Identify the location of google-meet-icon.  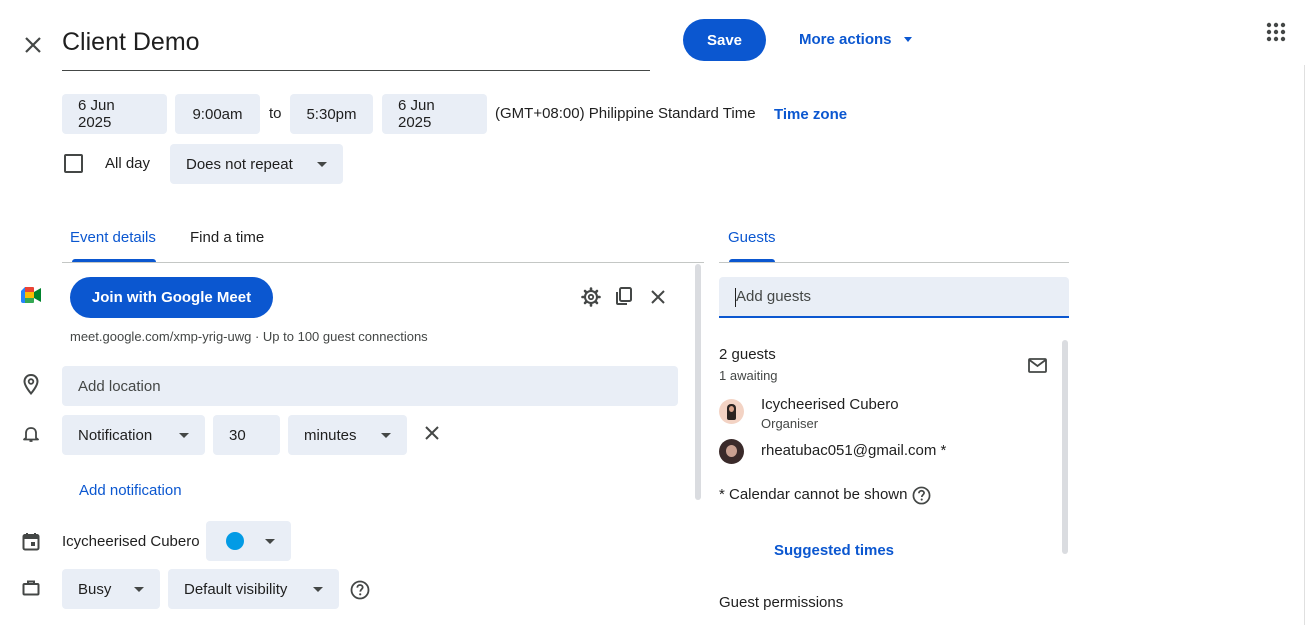
(31, 295).